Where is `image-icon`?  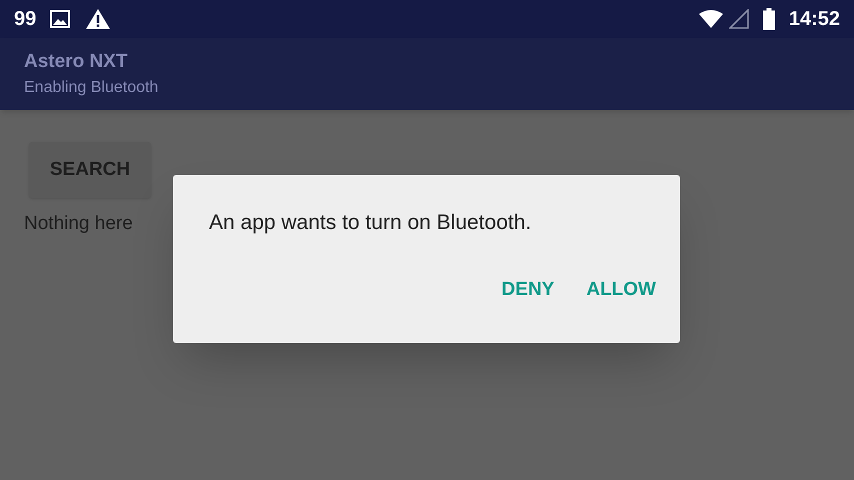 image-icon is located at coordinates (60, 19).